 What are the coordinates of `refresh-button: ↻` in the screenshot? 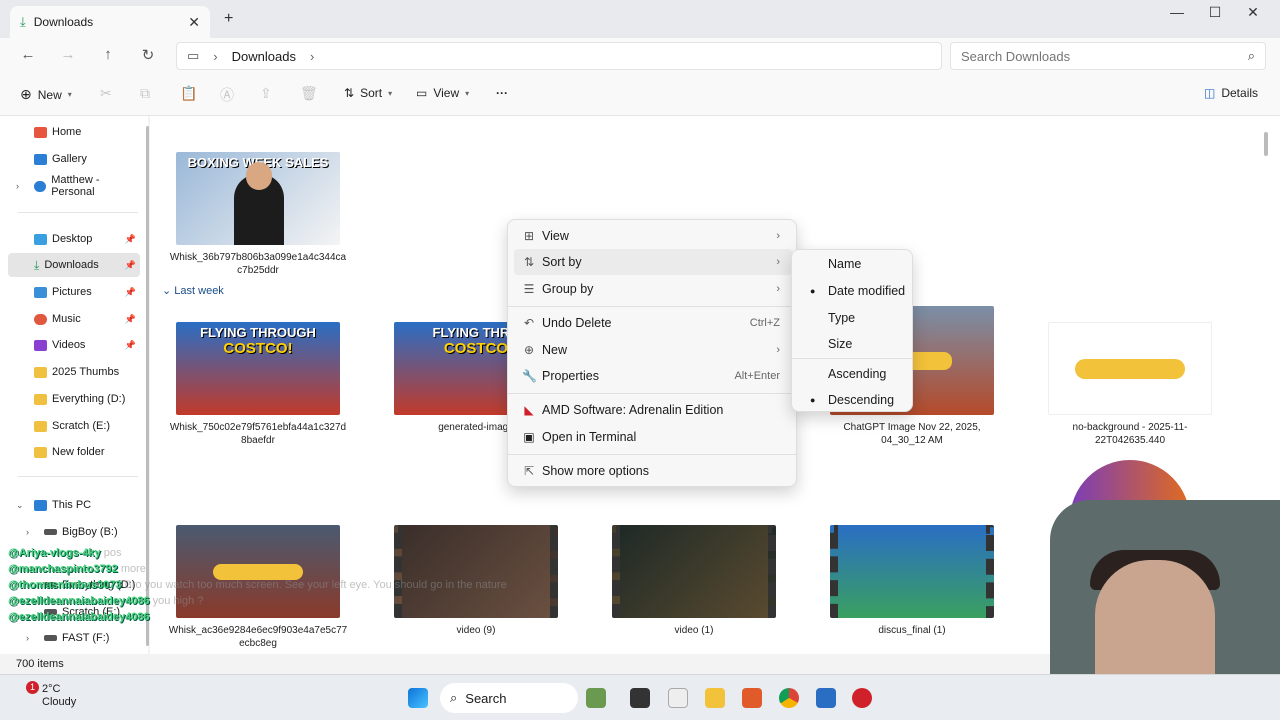 It's located at (148, 55).